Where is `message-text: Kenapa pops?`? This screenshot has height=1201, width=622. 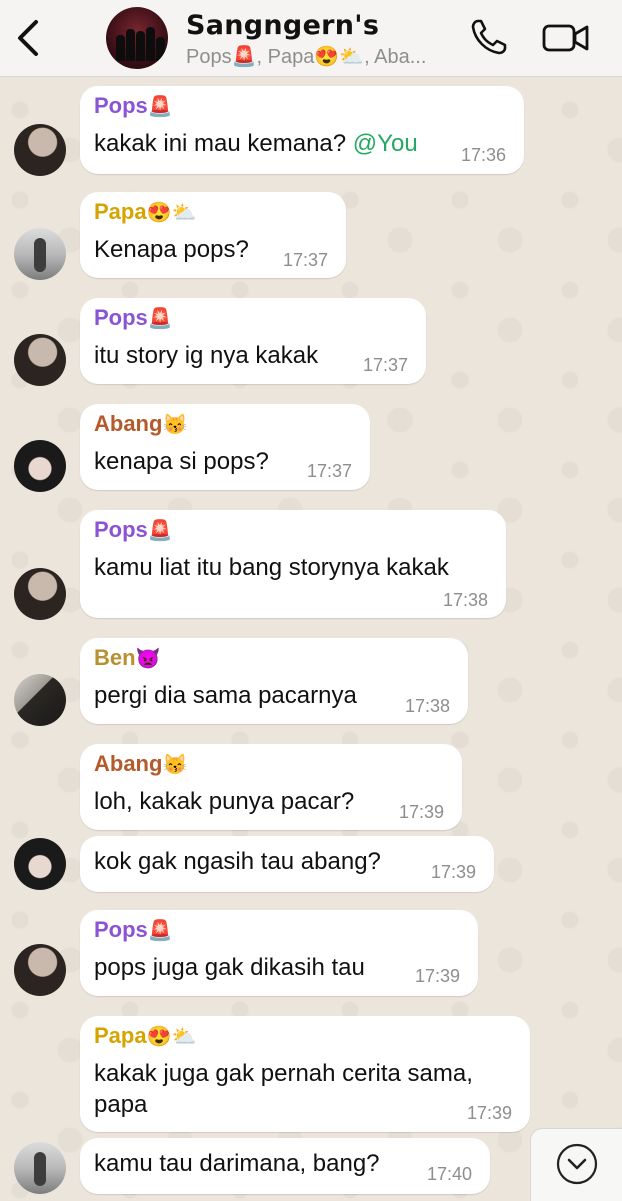 message-text: Kenapa pops? is located at coordinates (171, 249).